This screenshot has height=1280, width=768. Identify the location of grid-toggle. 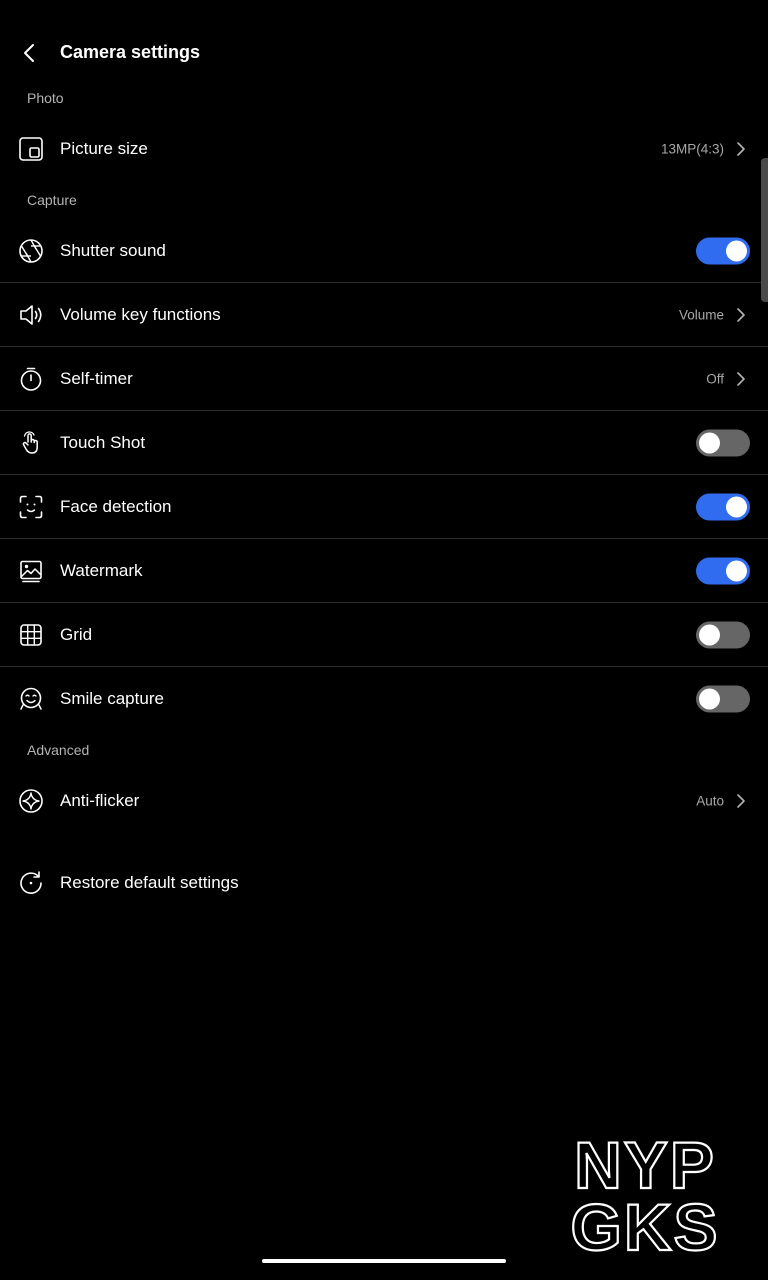
(723, 634).